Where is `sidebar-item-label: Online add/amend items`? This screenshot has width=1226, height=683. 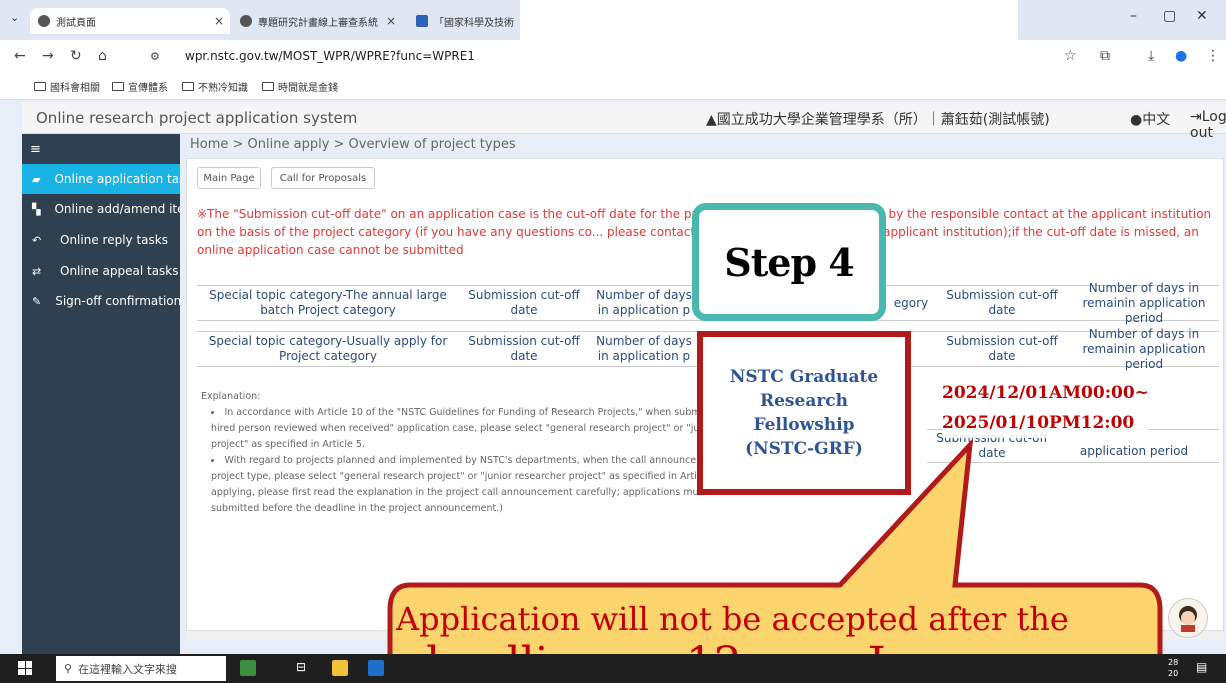 sidebar-item-label: Online add/amend items is located at coordinates (117, 209).